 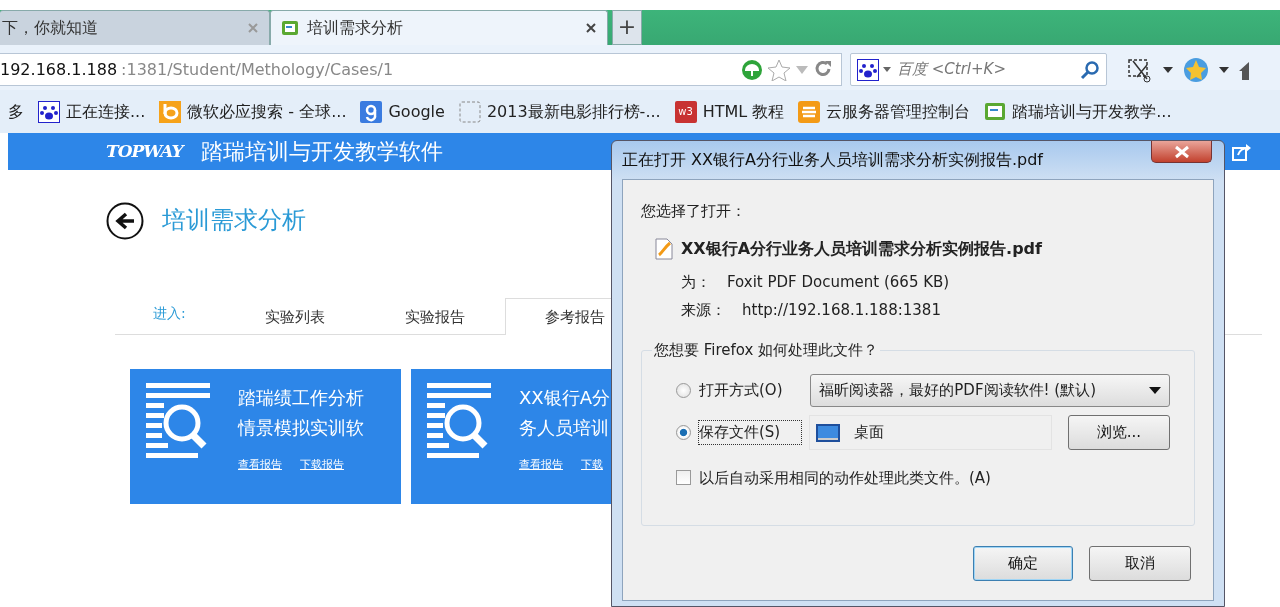 I want to click on bookmark-link: HTML 教程, so click(x=743, y=111).